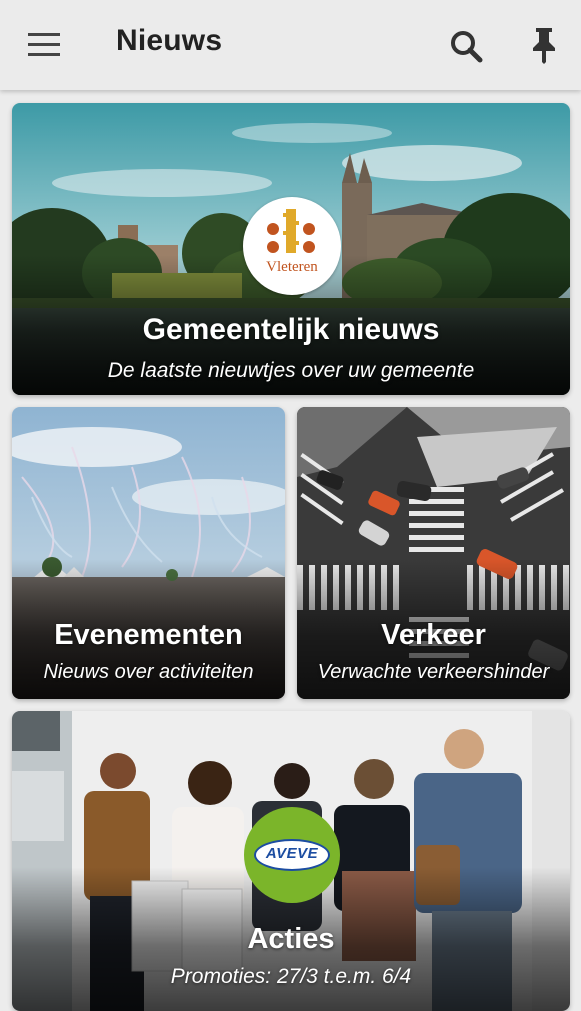 The width and height of the screenshot is (581, 1011). What do you see at coordinates (169, 40) in the screenshot?
I see `page-title: Nieuws` at bounding box center [169, 40].